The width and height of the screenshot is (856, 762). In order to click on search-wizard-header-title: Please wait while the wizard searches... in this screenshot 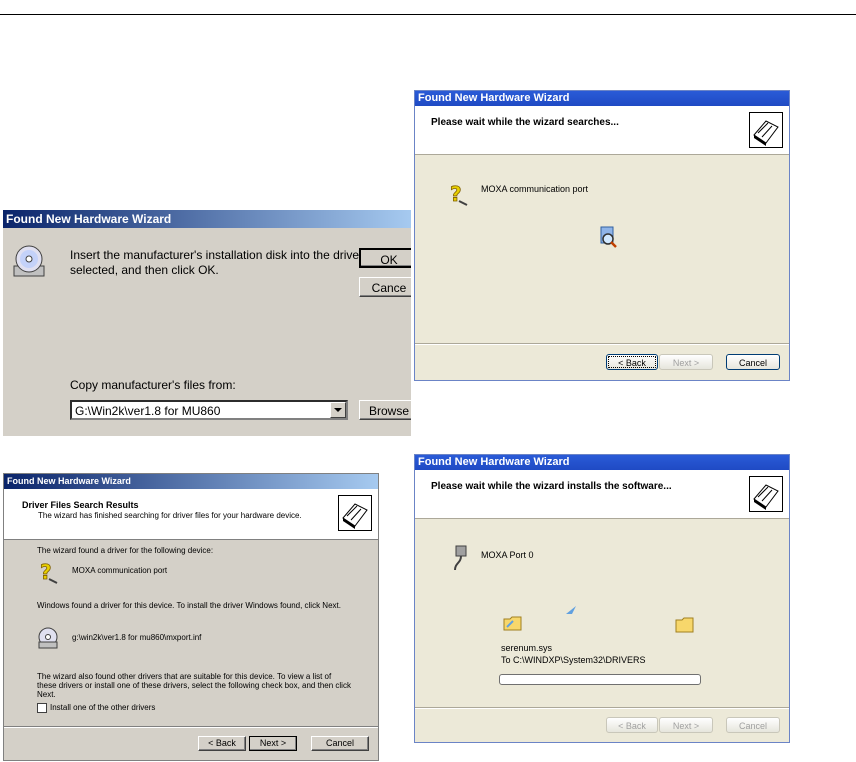, I will do `click(525, 122)`.